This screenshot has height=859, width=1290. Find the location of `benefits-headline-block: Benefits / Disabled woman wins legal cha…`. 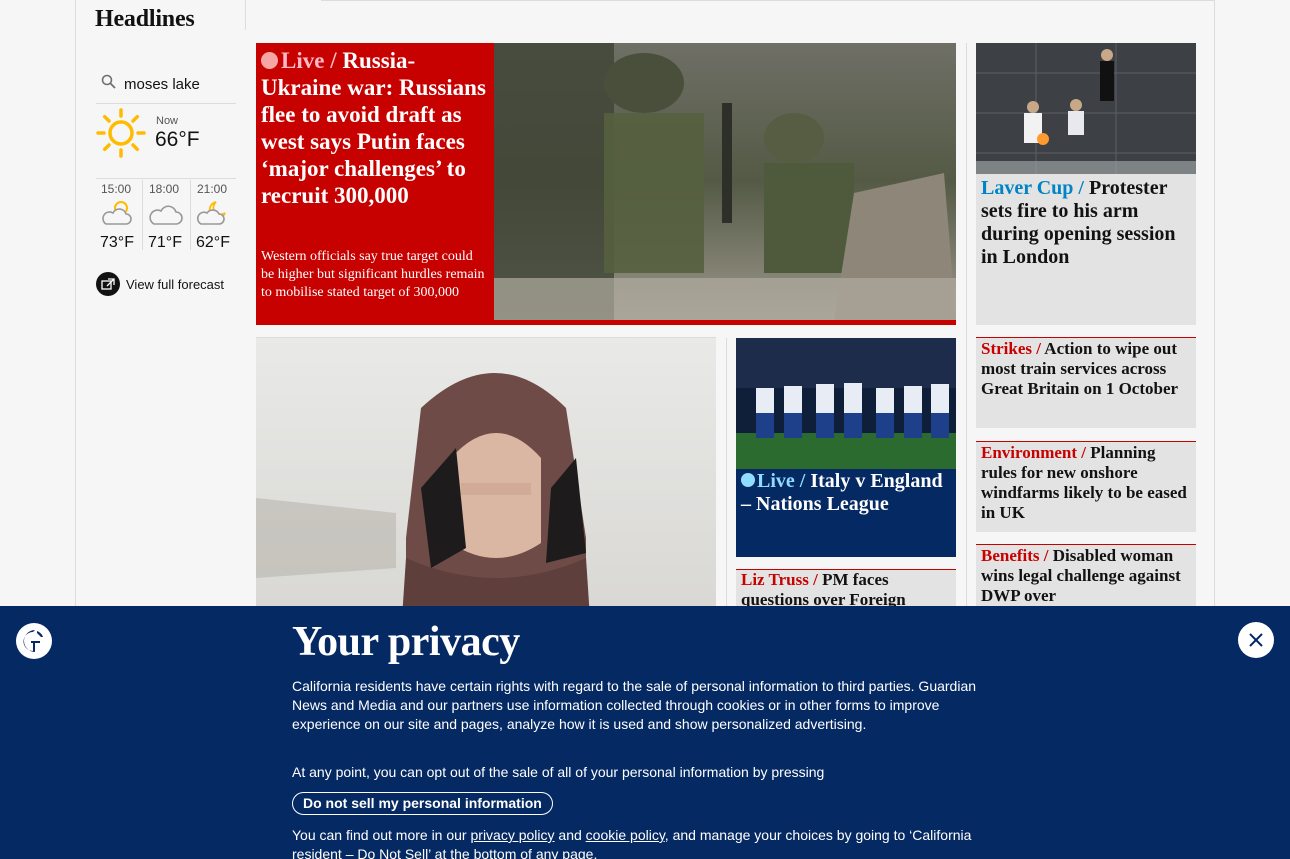

benefits-headline-block: Benefits / Disabled woman wins legal cha… is located at coordinates (1086, 575).